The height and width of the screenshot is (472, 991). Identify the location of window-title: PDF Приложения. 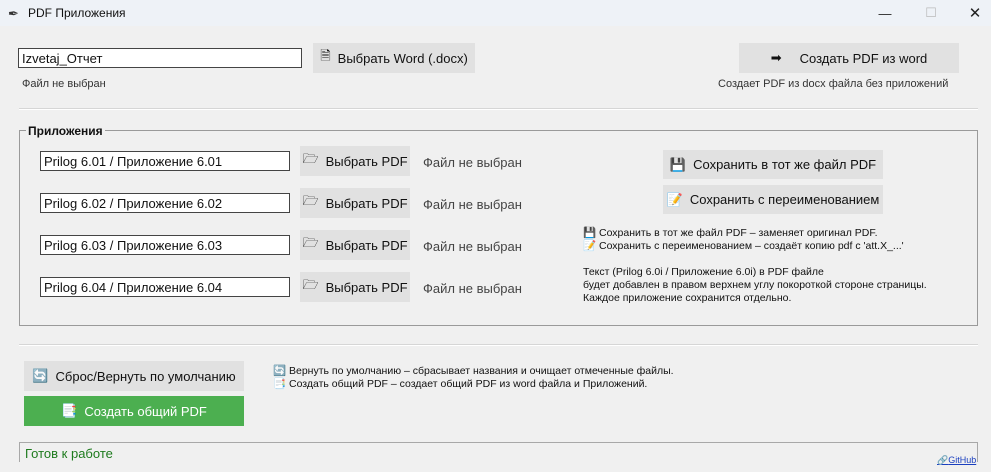
(77, 13).